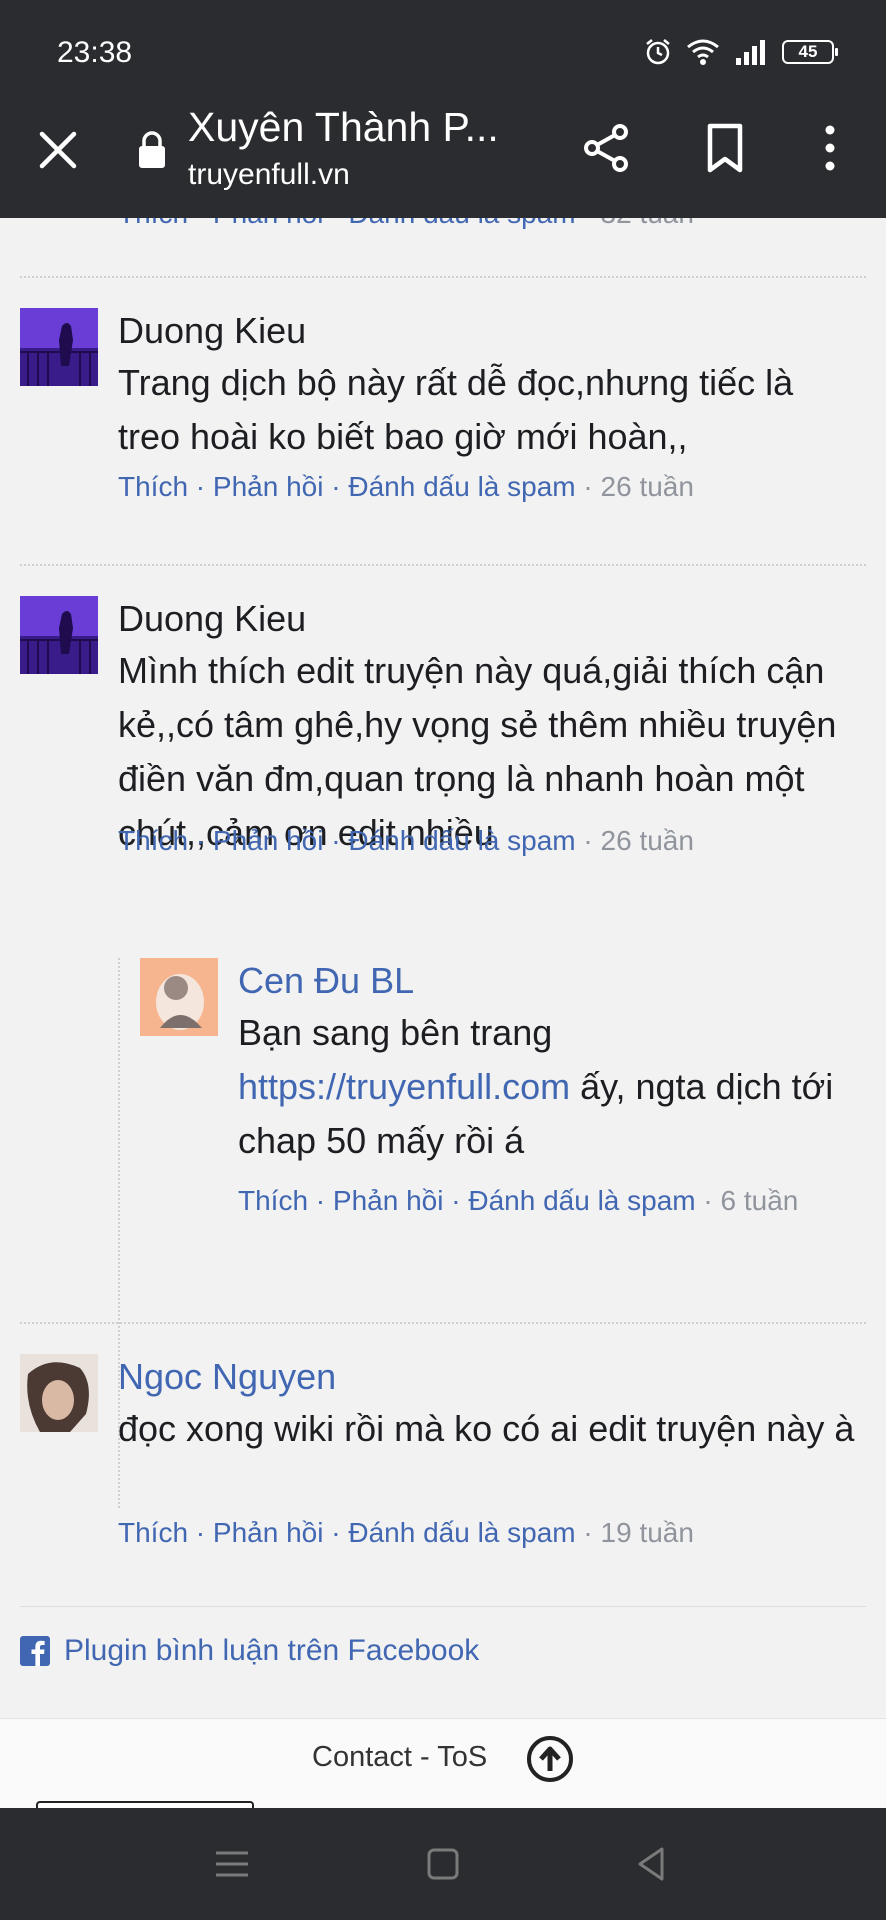 The image size is (886, 1920). Describe the element at coordinates (725, 148) in the screenshot. I see `bookmark-icon` at that location.